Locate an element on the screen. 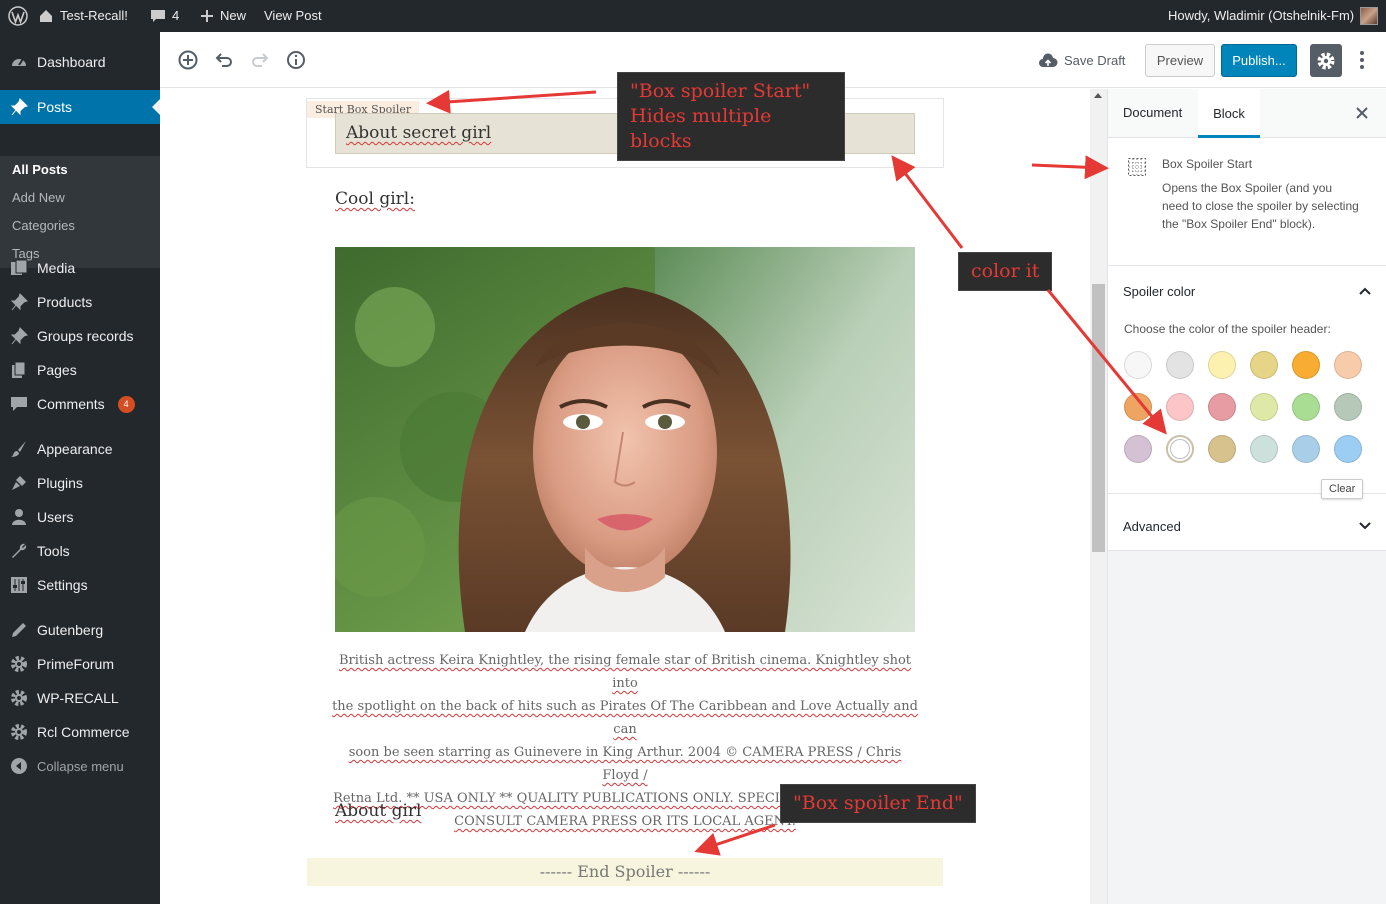 This screenshot has width=1386, height=904. paragraph-cool-girl: Cool girl: is located at coordinates (375, 199).